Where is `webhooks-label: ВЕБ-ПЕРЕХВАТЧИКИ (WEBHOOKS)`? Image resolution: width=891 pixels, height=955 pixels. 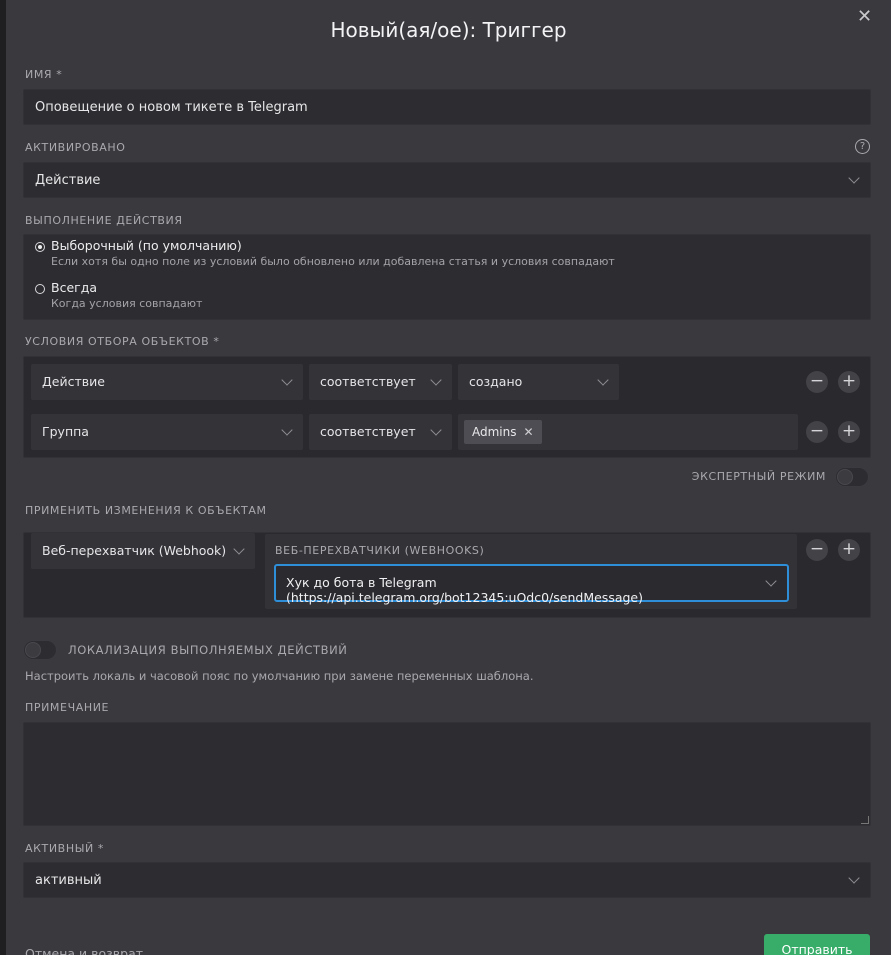 webhooks-label: ВЕБ-ПЕРЕХВАТЧИКИ (WEBHOOKS) is located at coordinates (380, 550).